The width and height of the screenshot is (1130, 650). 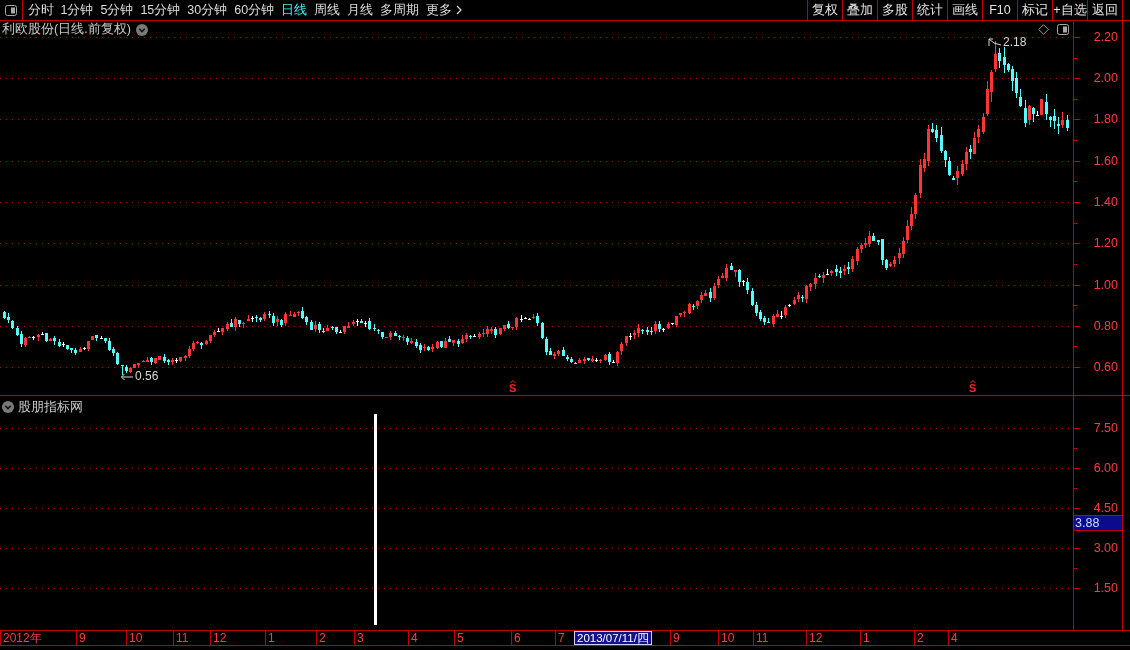 What do you see at coordinates (516, 638) in the screenshot?
I see `date-label: 6` at bounding box center [516, 638].